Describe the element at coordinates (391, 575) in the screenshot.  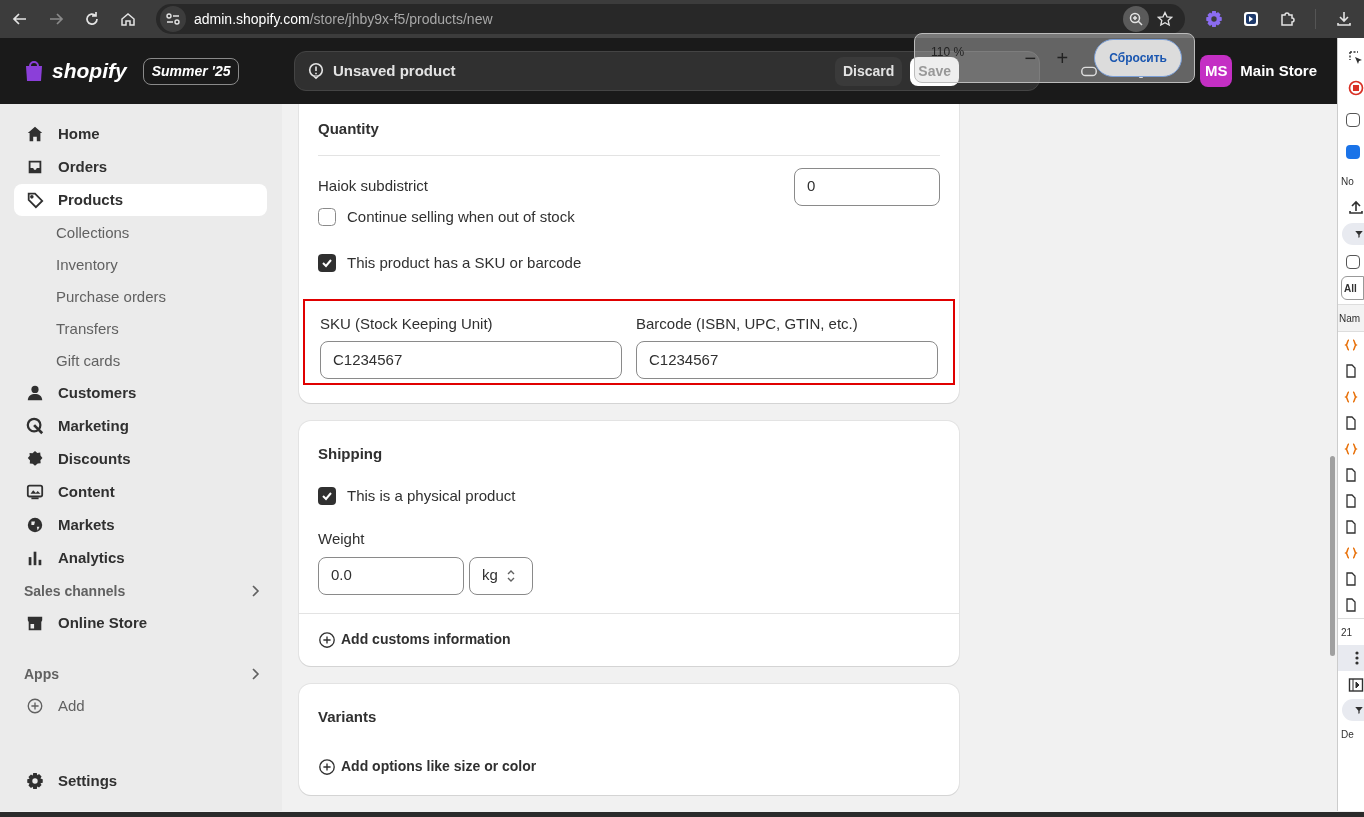
I see `weight-field: 0.0` at that location.